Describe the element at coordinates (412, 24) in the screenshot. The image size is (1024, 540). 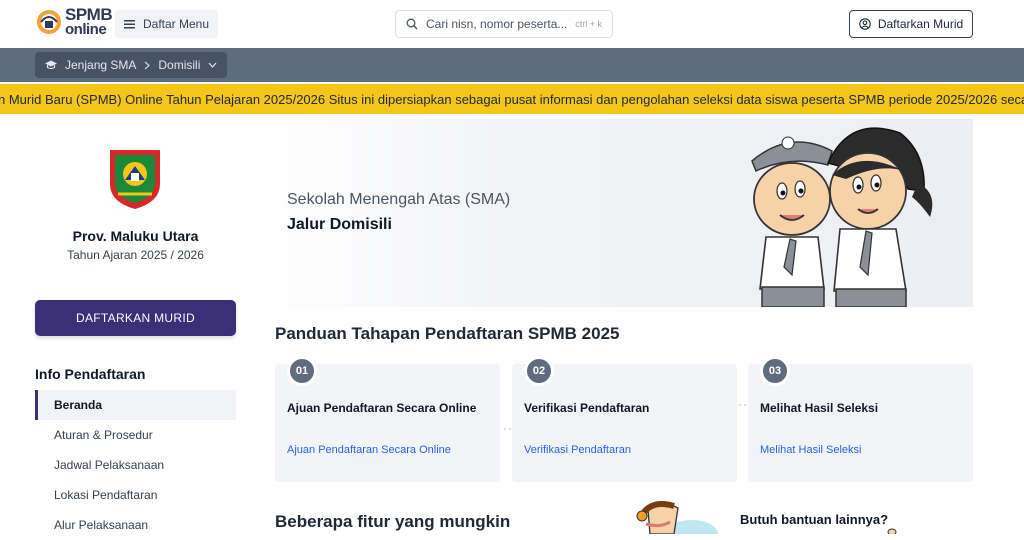
I see `search-icon` at that location.